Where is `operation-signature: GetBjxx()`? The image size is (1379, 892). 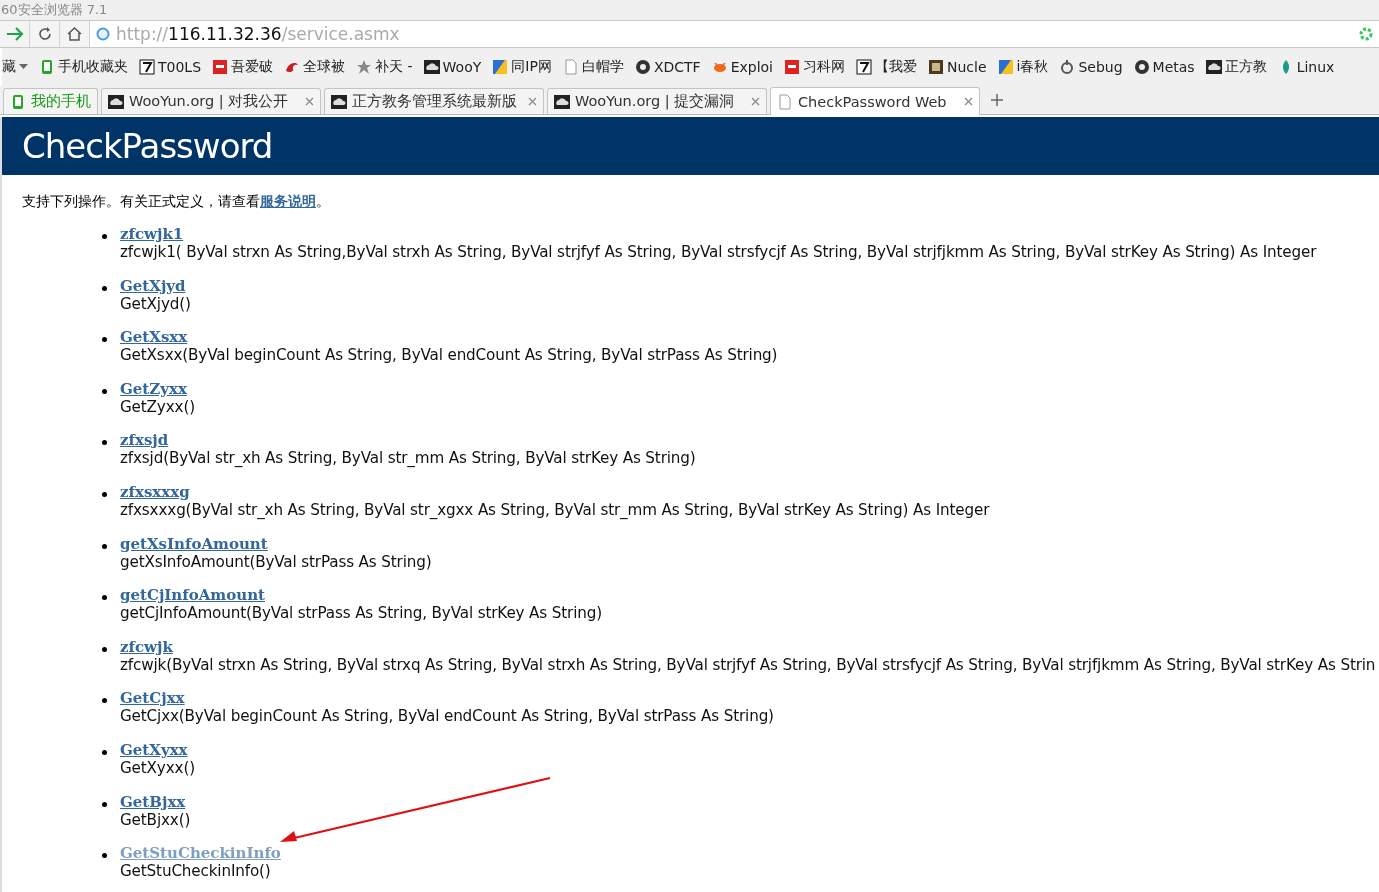 operation-signature: GetBjxx() is located at coordinates (156, 819).